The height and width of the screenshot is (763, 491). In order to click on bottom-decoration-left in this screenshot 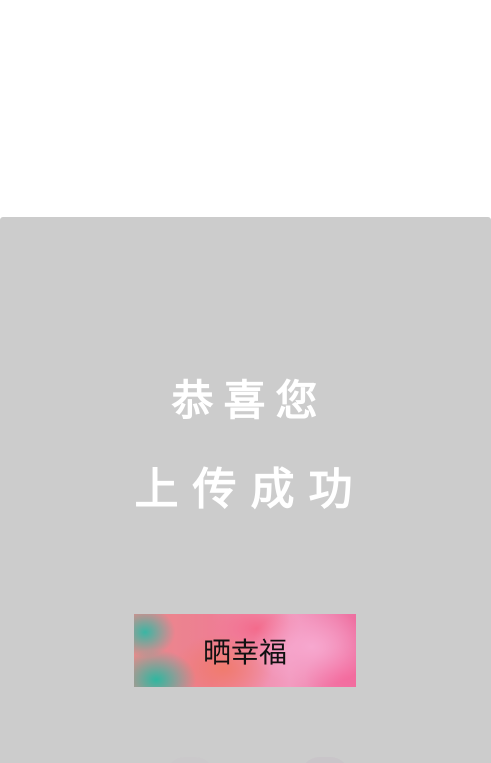, I will do `click(190, 760)`.